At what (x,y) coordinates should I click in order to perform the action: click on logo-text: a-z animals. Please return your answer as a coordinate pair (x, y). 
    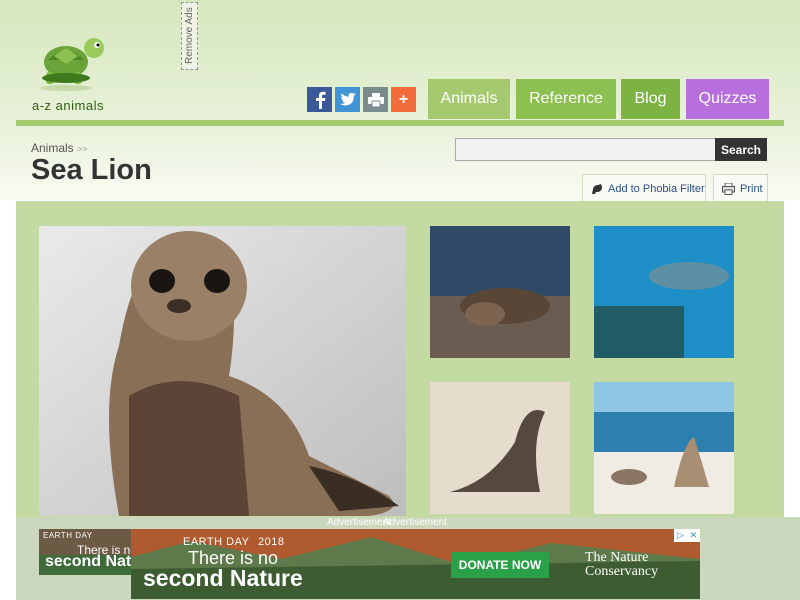
    Looking at the image, I should click on (68, 105).